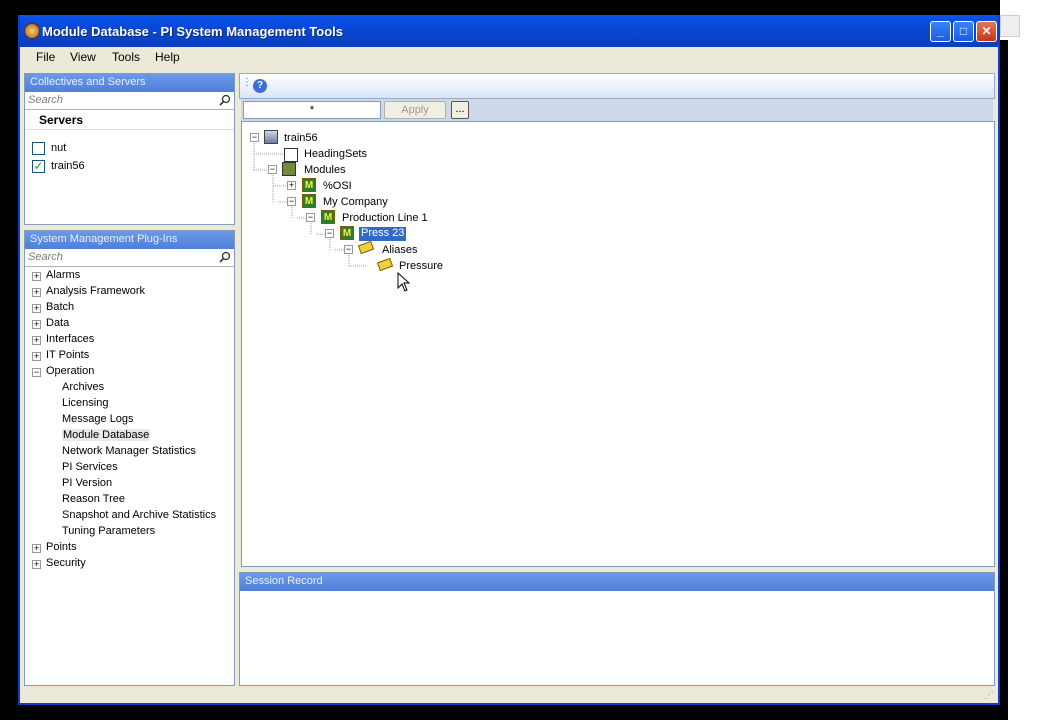 This screenshot has width=1042, height=720. Describe the element at coordinates (617, 582) in the screenshot. I see `session-record-header: Session Record` at that location.